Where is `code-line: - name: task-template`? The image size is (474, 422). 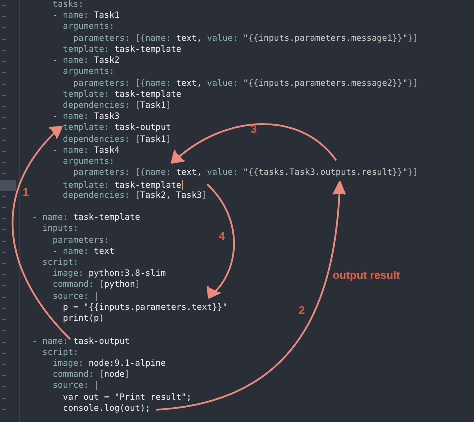 code-line: - name: task-template is located at coordinates (86, 218).